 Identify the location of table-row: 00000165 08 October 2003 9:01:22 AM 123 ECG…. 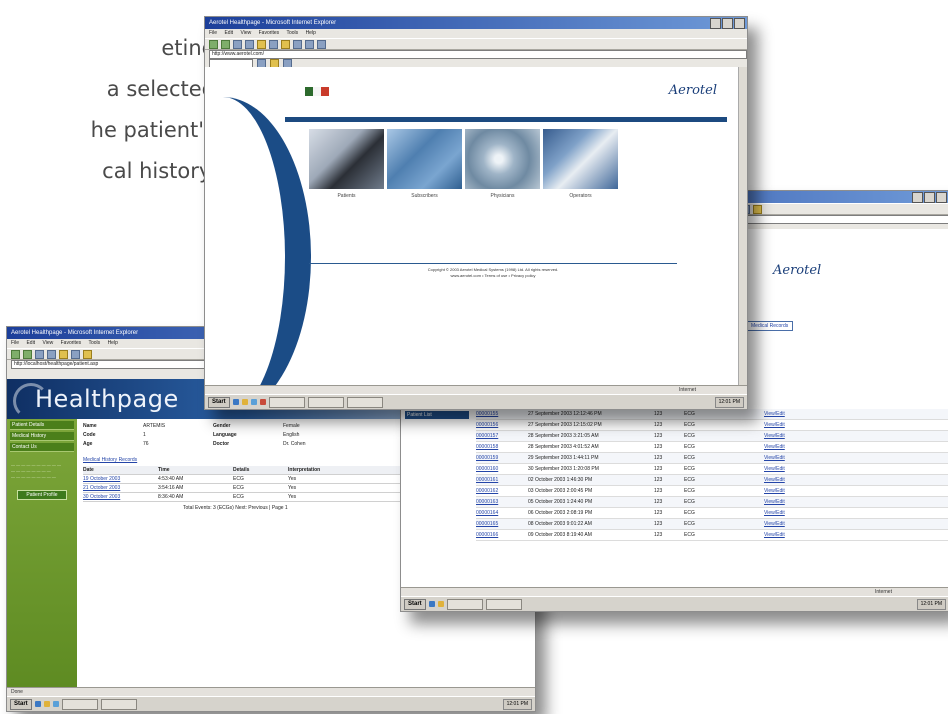
(712, 524).